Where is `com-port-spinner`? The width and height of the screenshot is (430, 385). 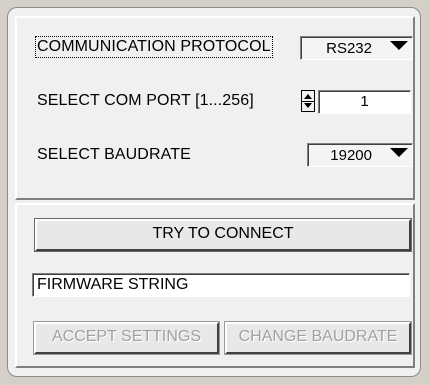
com-port-spinner is located at coordinates (308, 101).